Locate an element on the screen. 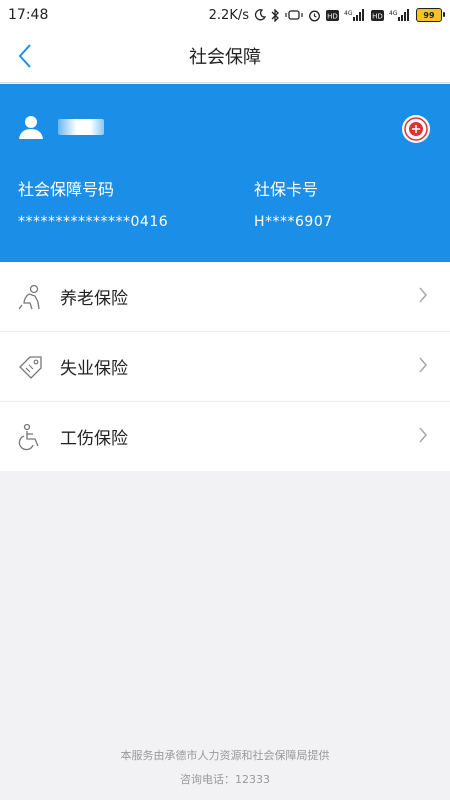 The image size is (450, 800). back-button is located at coordinates (25, 56).